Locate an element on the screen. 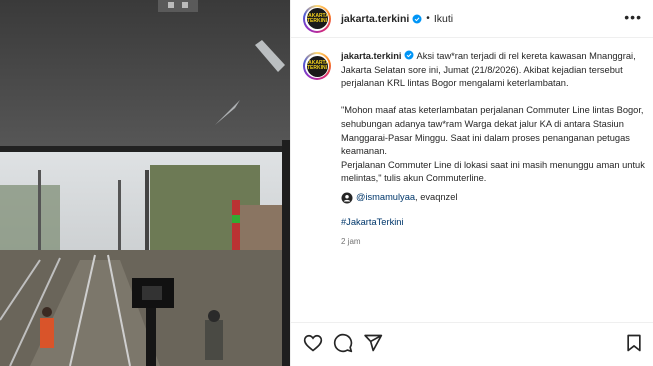 The width and height of the screenshot is (653, 366). comment-icon is located at coordinates (343, 343).